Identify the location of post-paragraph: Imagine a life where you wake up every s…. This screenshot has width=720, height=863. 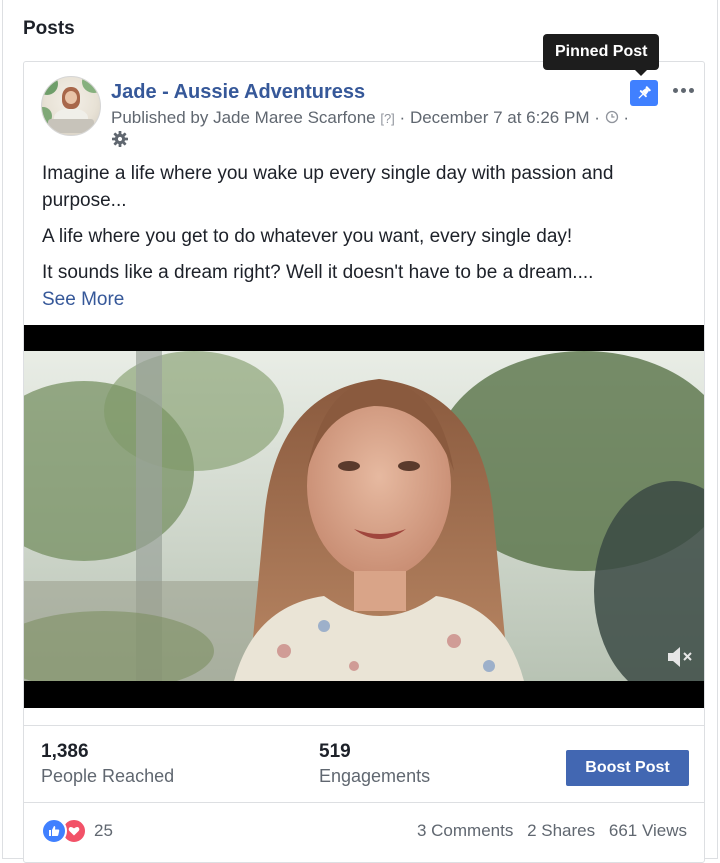
(328, 187).